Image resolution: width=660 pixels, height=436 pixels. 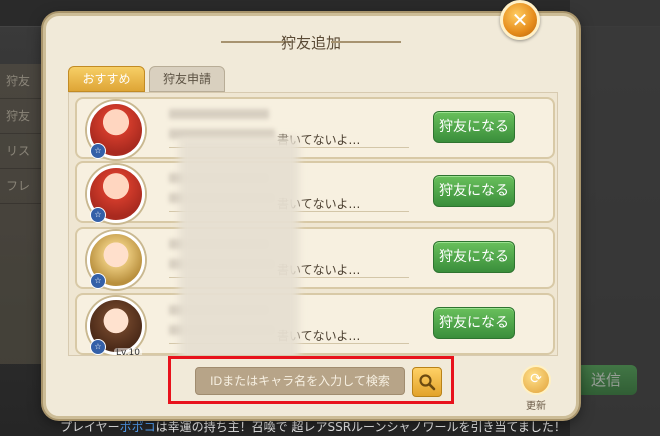 What do you see at coordinates (116, 326) in the screenshot?
I see `avatar: ☆ Lv.10` at bounding box center [116, 326].